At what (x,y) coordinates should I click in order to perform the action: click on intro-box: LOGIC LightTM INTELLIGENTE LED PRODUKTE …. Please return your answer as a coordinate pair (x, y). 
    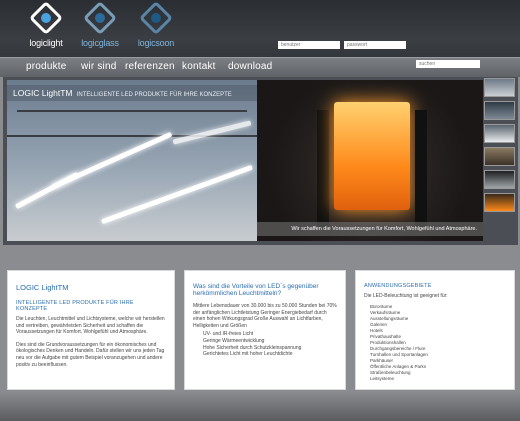
    Looking at the image, I should click on (91, 330).